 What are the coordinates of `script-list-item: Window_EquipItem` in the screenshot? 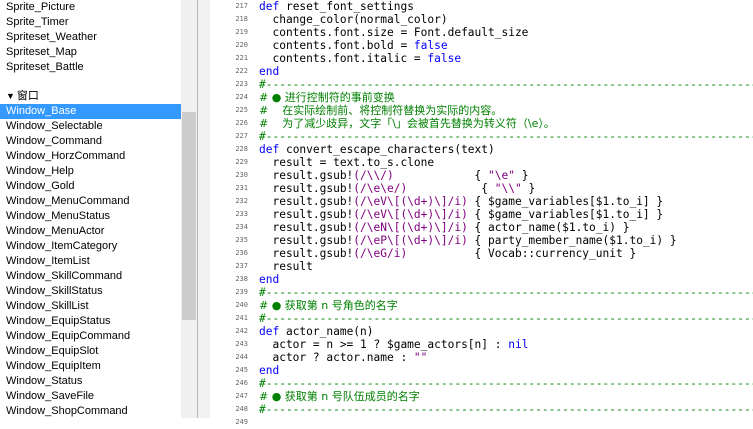 It's located at (90, 366).